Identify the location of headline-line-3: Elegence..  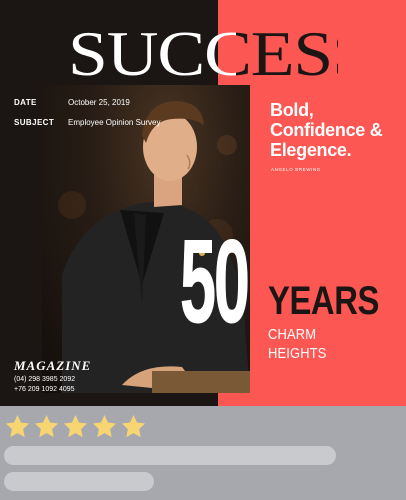
(311, 150).